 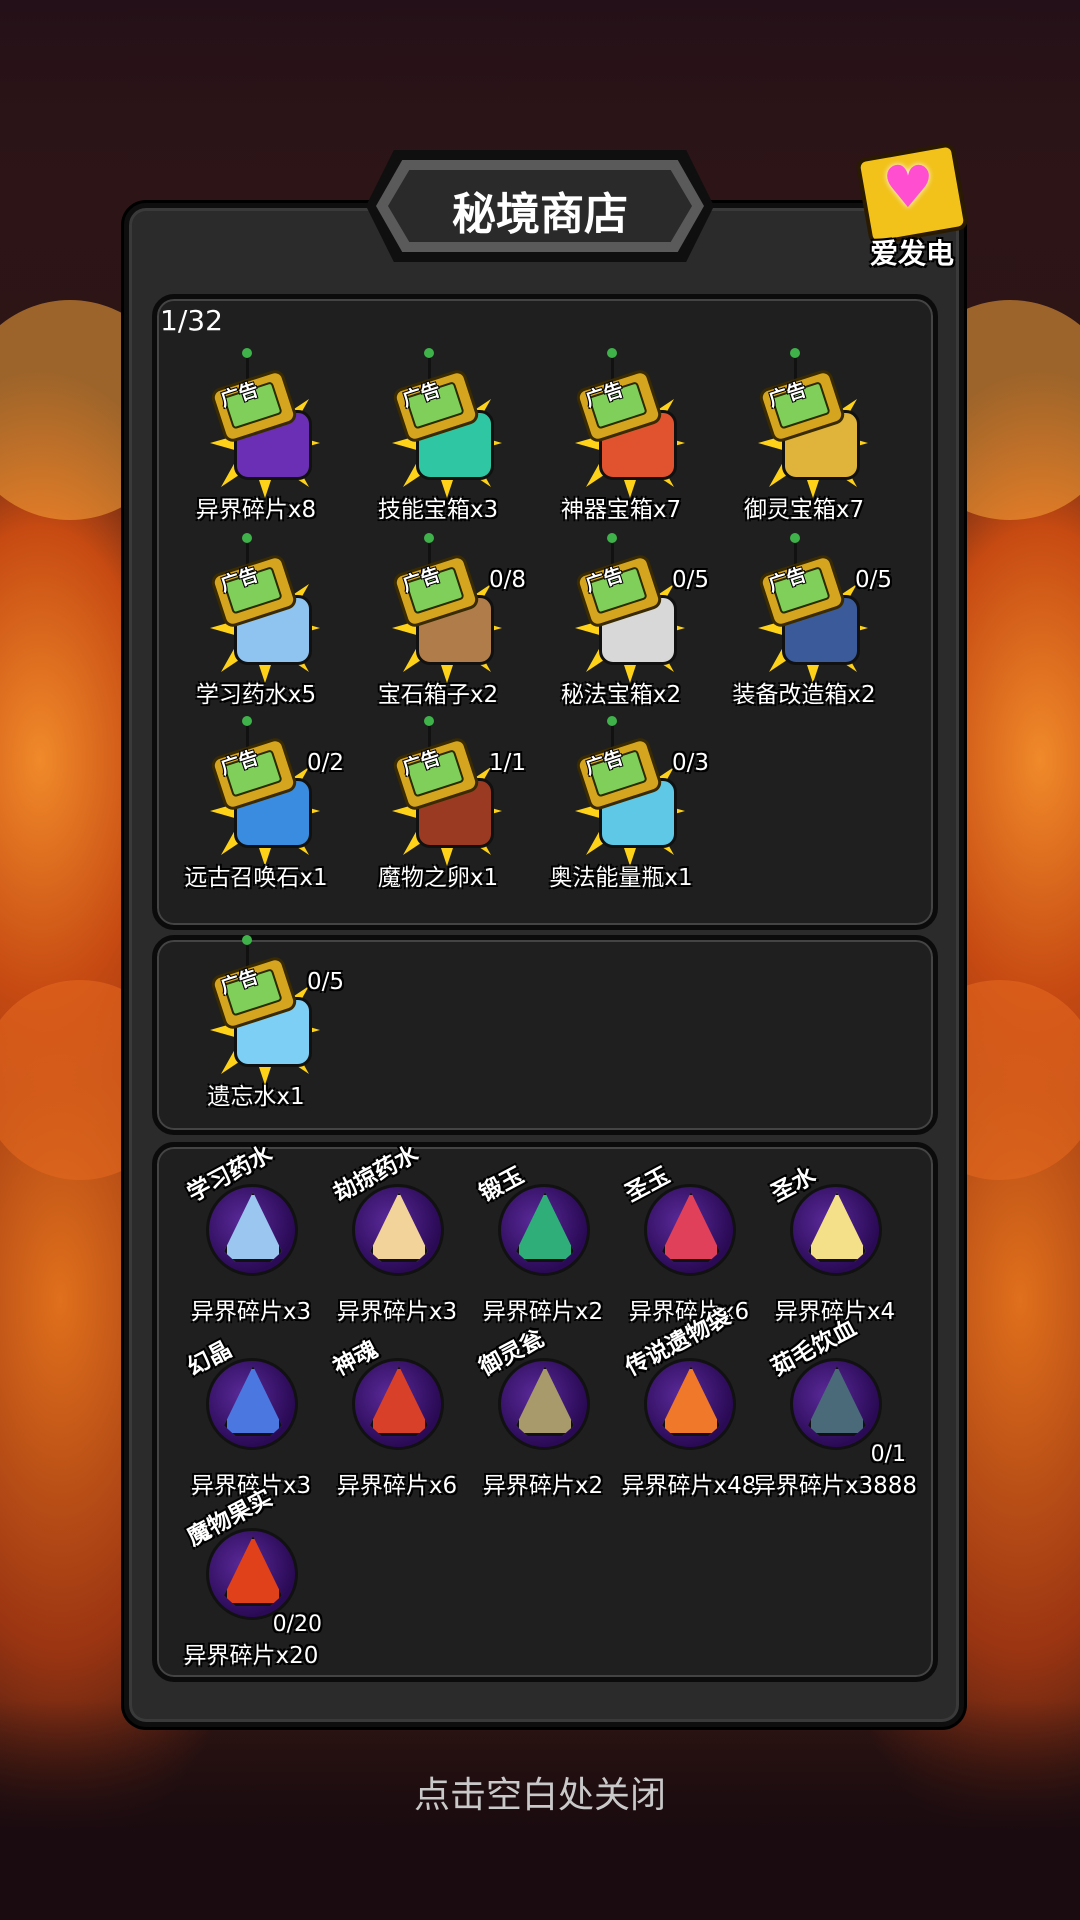 I want to click on shop-item-price: 异界碎片x3888, so click(x=835, y=1486).